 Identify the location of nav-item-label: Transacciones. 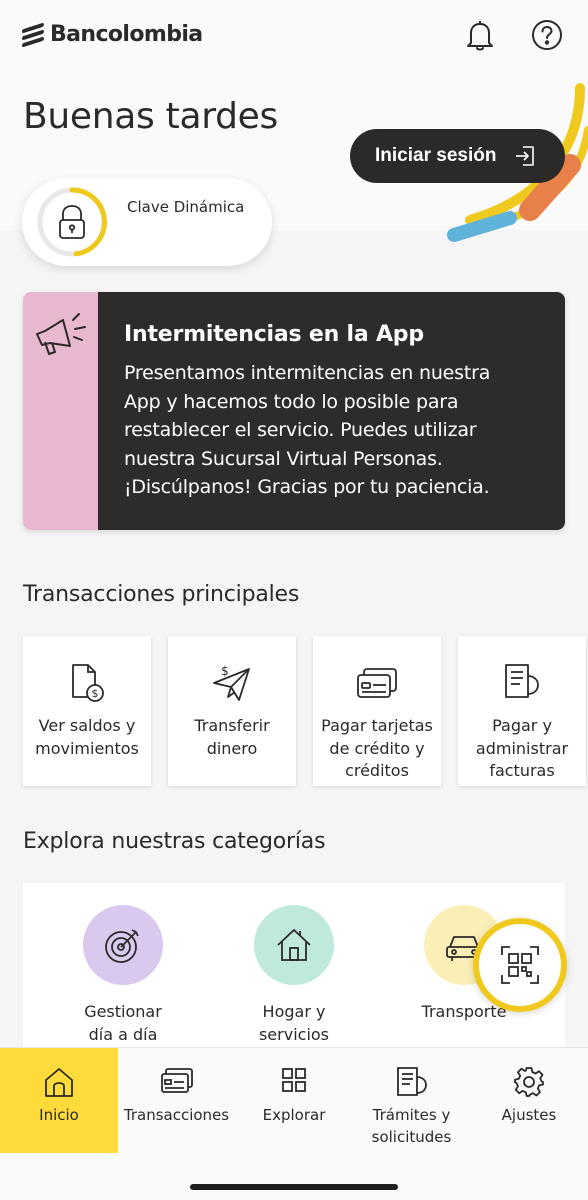
(176, 1115).